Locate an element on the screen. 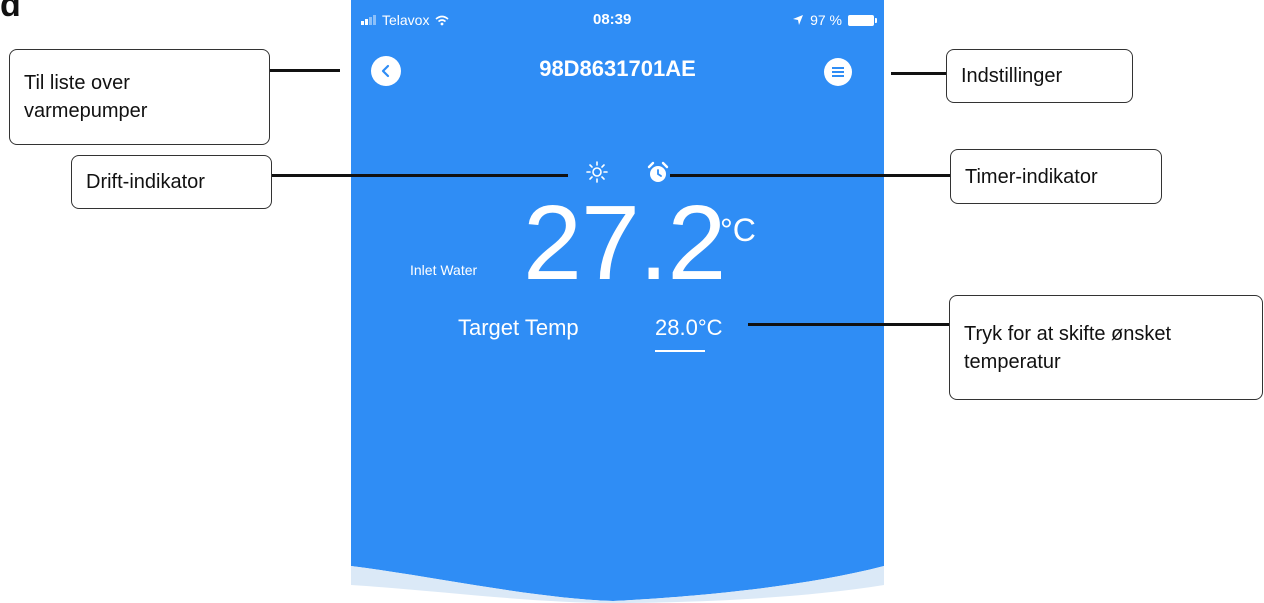 The width and height of the screenshot is (1264, 603). target-temp-label: Target Temp is located at coordinates (518, 327).